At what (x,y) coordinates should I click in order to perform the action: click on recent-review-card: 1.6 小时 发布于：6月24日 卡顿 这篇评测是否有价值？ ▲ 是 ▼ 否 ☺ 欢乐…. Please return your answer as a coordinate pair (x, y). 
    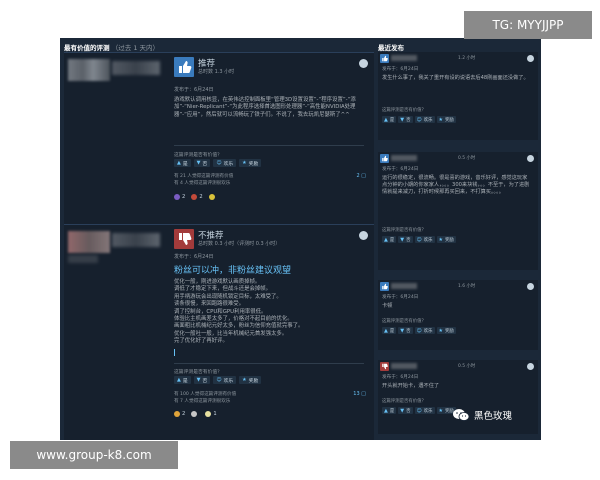
    Looking at the image, I should click on (458, 315).